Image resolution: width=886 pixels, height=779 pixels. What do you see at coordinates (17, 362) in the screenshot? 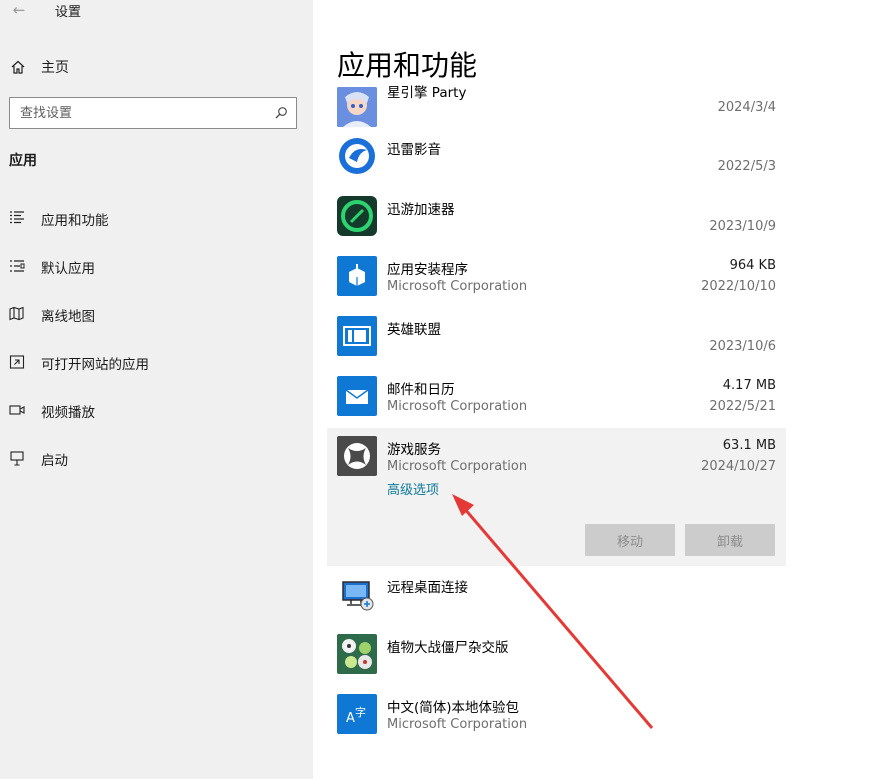
I see `apps-for-websites-icon` at bounding box center [17, 362].